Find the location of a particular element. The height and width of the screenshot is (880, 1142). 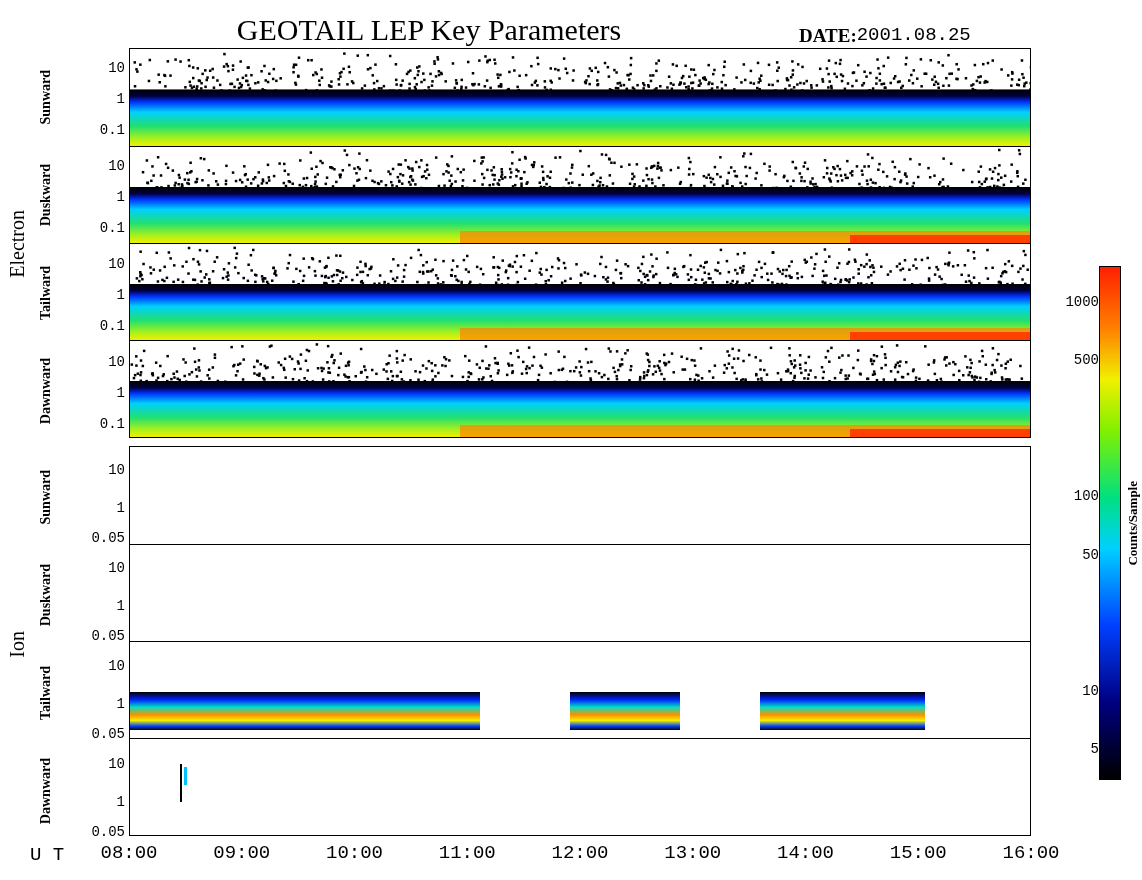

colorbar-tick-label: 10 is located at coordinates (1090, 690).